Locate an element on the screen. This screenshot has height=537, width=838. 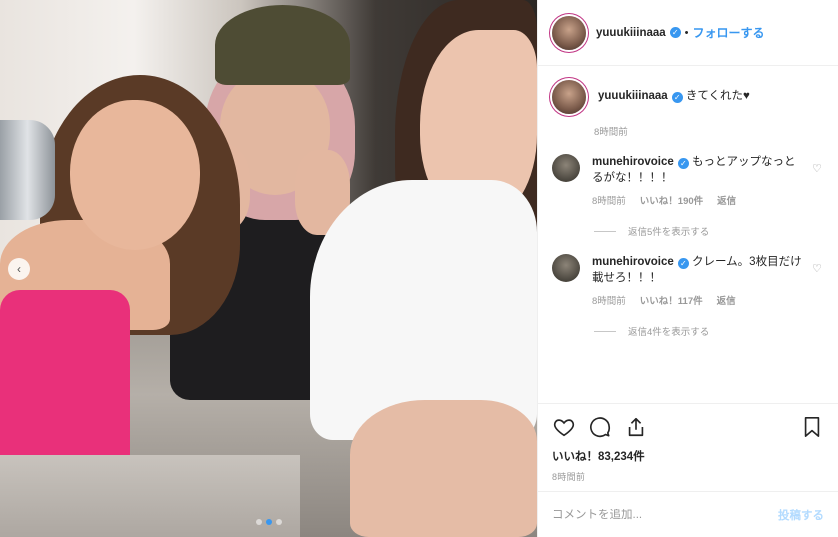
post-header: yuuukiiinaaa ✓ • フォローする is located at coordinates (688, 33).